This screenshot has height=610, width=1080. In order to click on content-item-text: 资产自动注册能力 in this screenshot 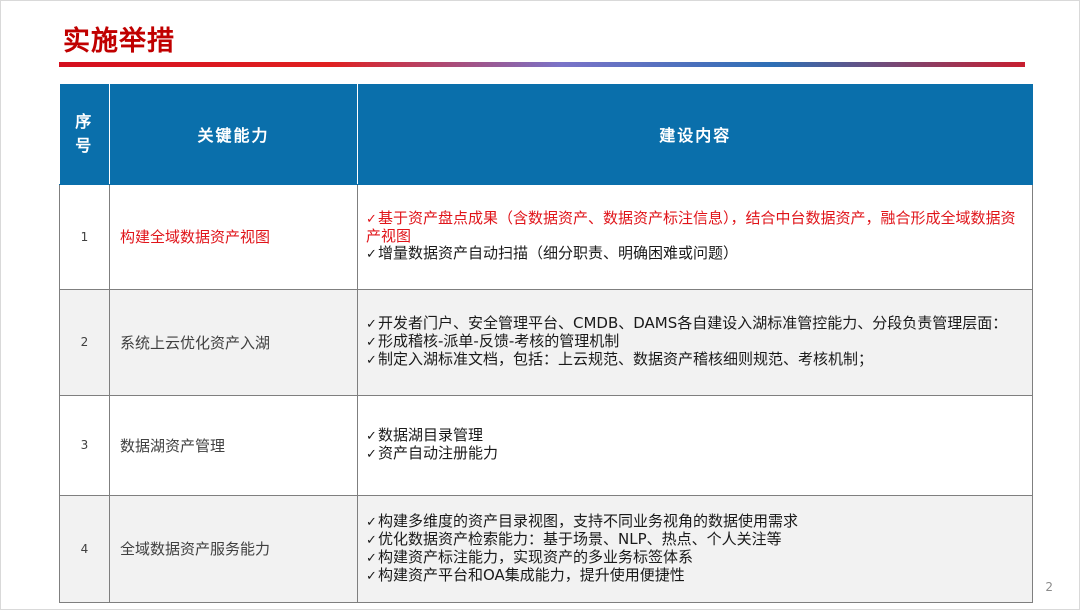, I will do `click(438, 453)`.